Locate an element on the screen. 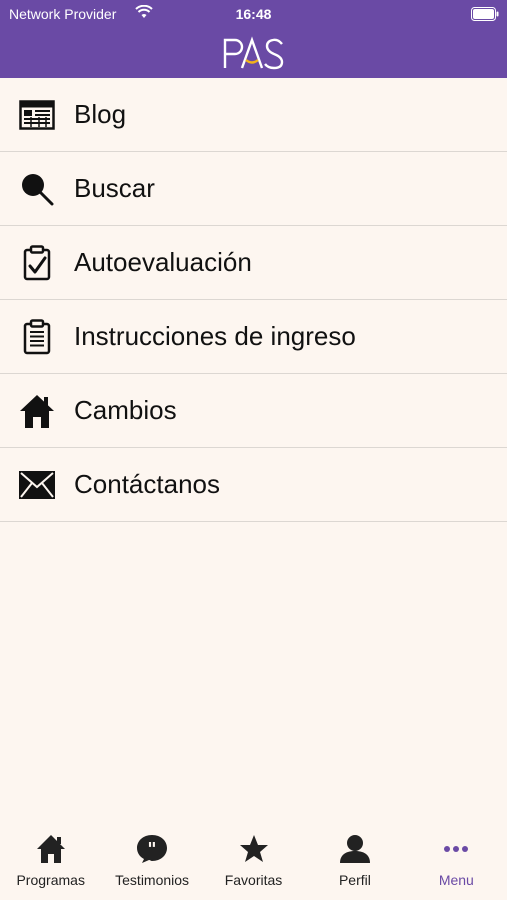  menu-item-label: Contáctanos is located at coordinates (147, 484).